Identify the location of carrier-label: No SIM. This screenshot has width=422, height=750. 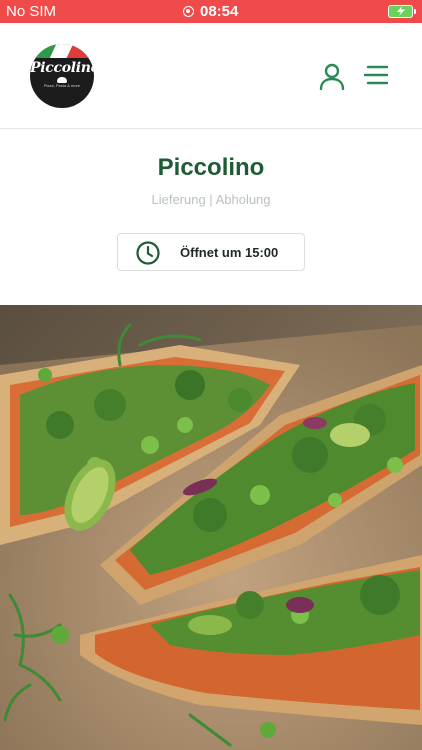
(31, 11).